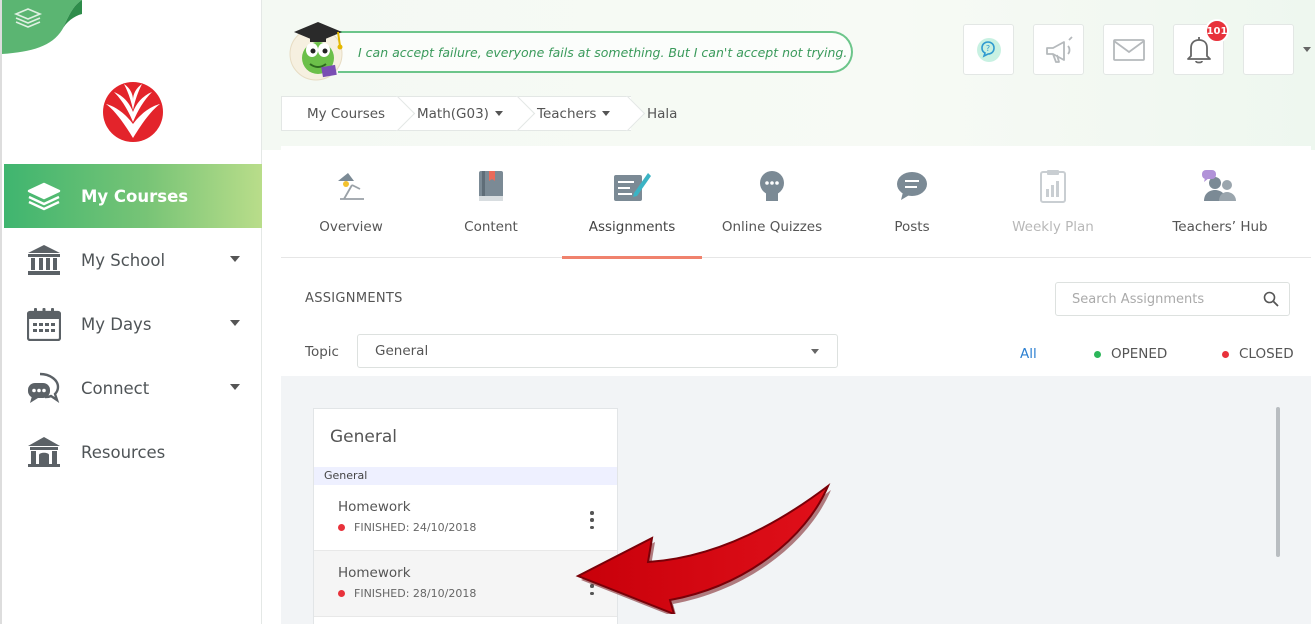  I want to click on breadcrumb-label: Math(G03), so click(453, 113).